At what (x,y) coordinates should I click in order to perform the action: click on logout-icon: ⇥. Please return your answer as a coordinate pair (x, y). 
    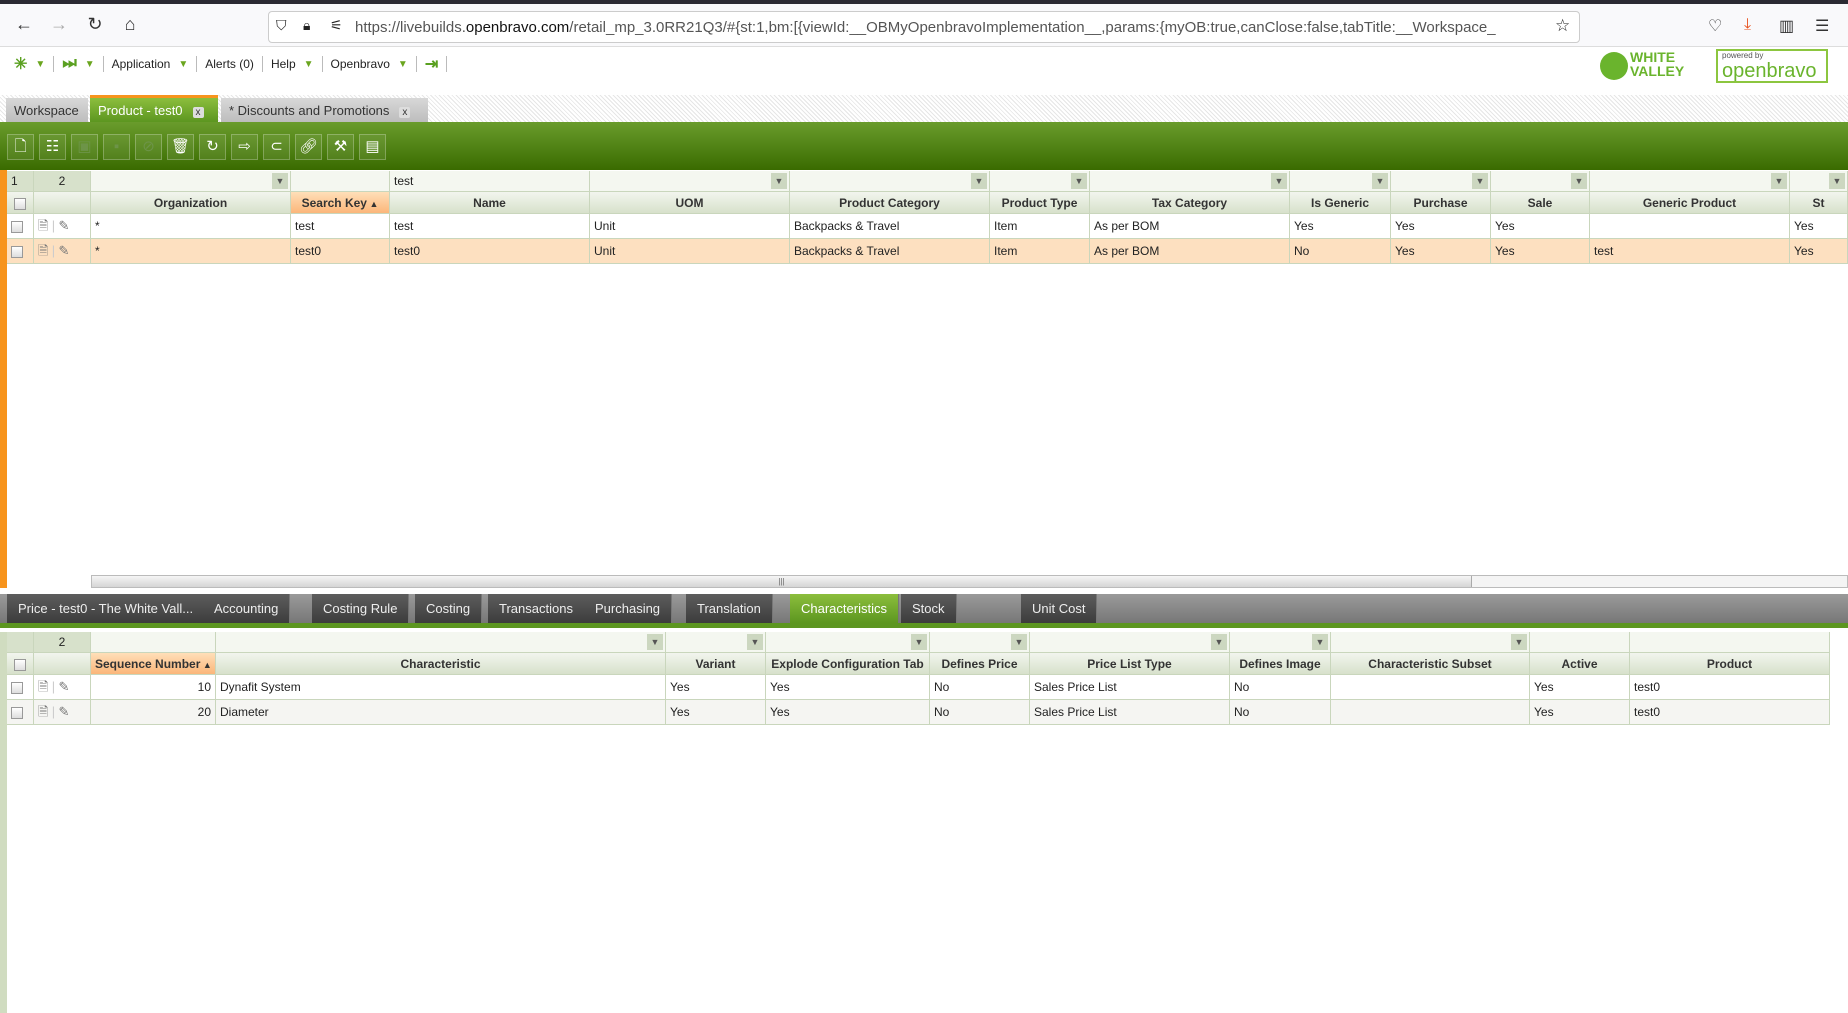
    Looking at the image, I should click on (431, 64).